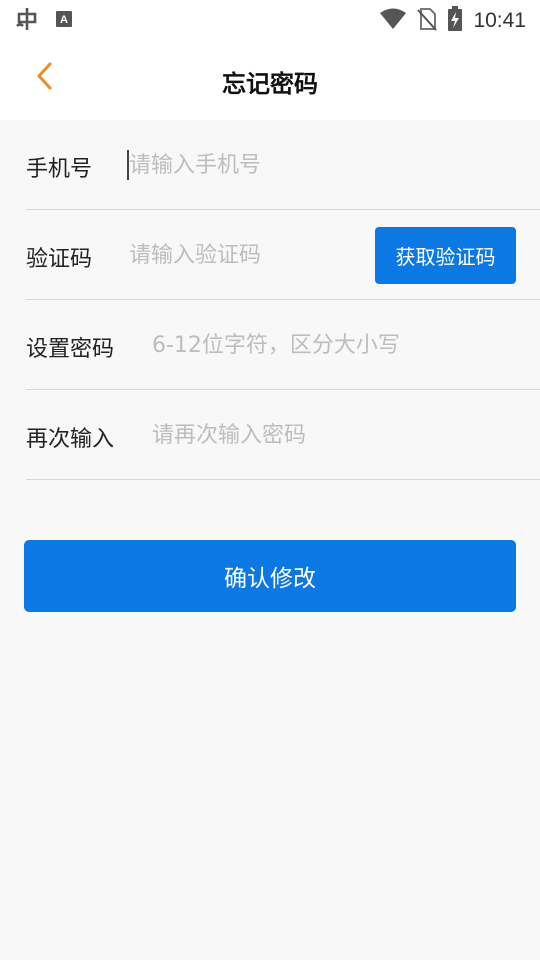 Image resolution: width=540 pixels, height=960 pixels. I want to click on no-sim-icon, so click(427, 21).